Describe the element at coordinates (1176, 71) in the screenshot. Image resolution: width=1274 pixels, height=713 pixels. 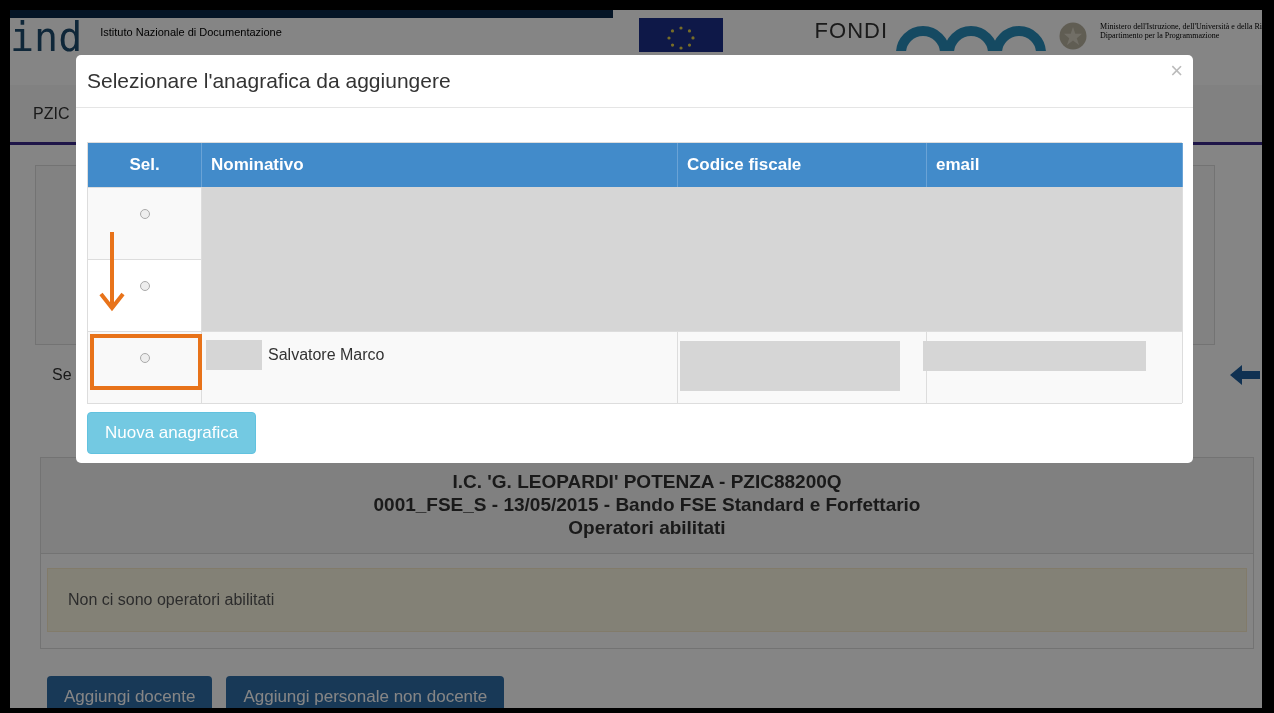
I see `close-button: ×` at that location.